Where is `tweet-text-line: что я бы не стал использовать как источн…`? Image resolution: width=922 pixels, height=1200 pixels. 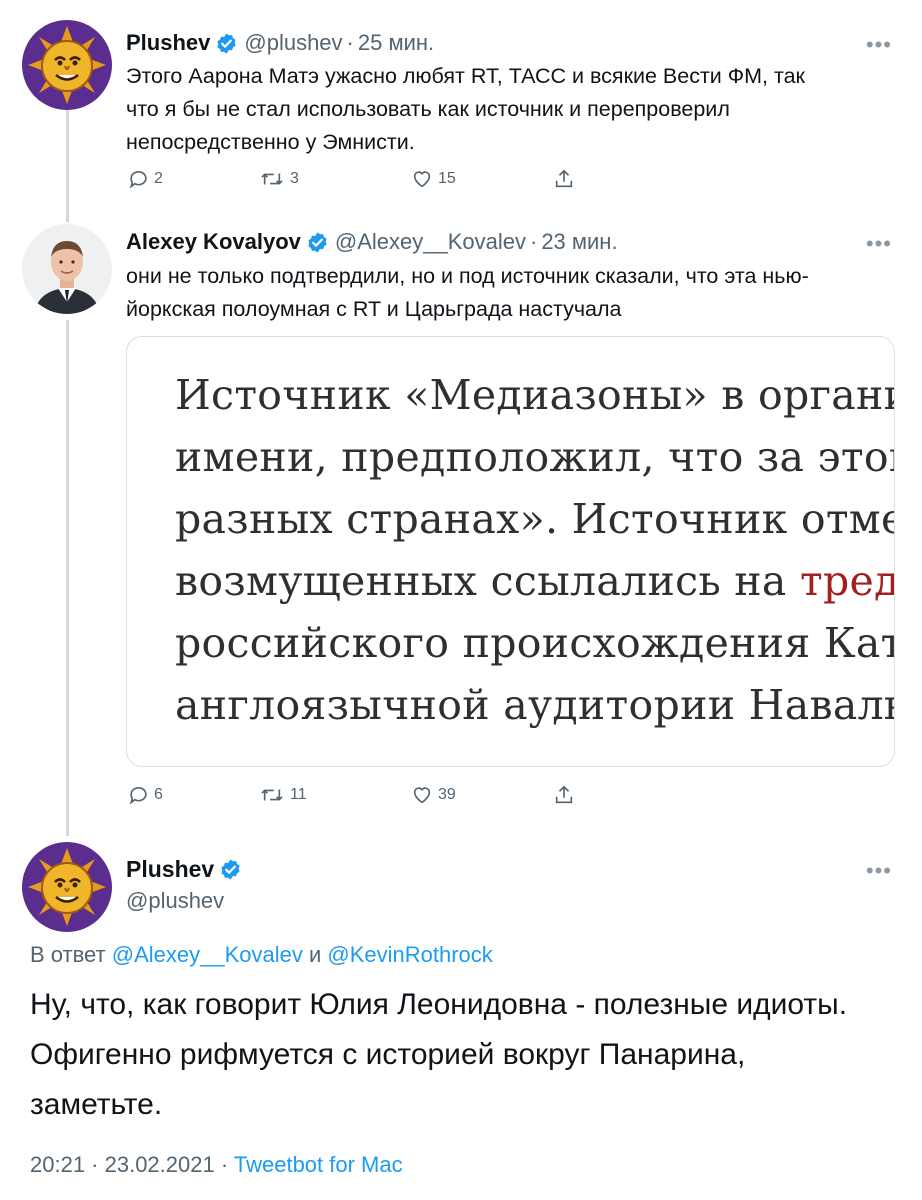 tweet-text-line: что я бы не стал использовать как источн… is located at coordinates (428, 109).